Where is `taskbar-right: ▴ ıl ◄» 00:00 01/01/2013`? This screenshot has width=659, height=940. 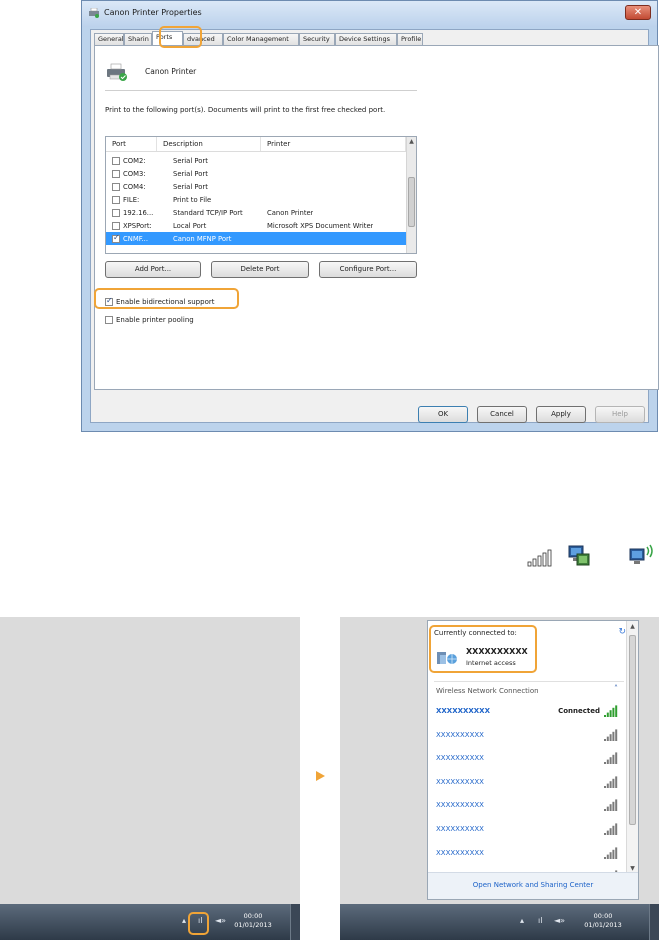 taskbar-right: ▴ ıl ◄» 00:00 01/01/2013 is located at coordinates (499, 922).